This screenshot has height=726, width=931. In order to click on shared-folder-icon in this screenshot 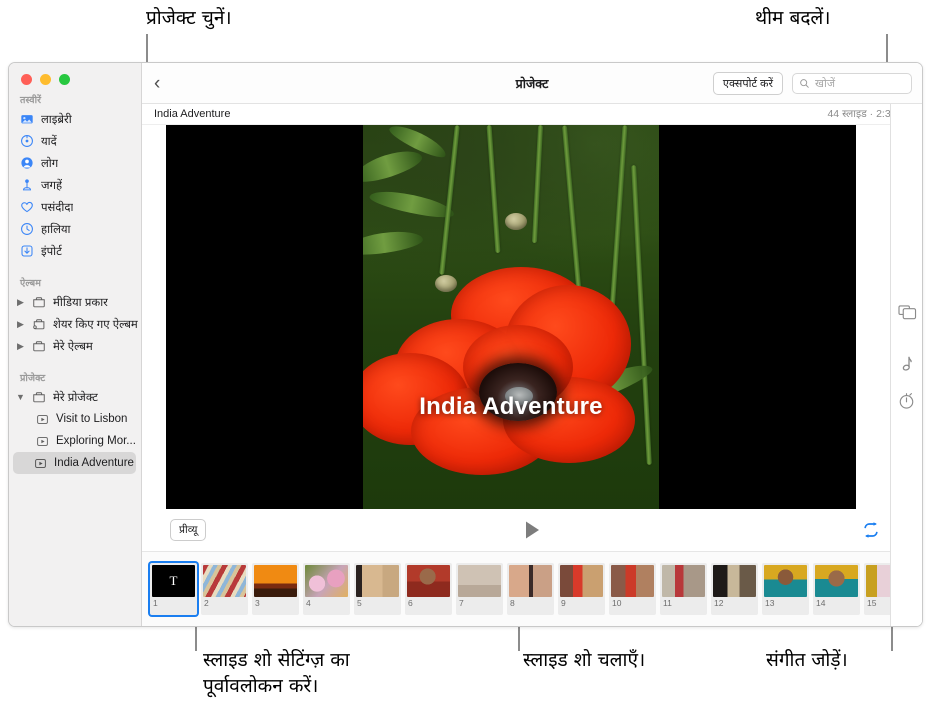, I will do `click(39, 324)`.